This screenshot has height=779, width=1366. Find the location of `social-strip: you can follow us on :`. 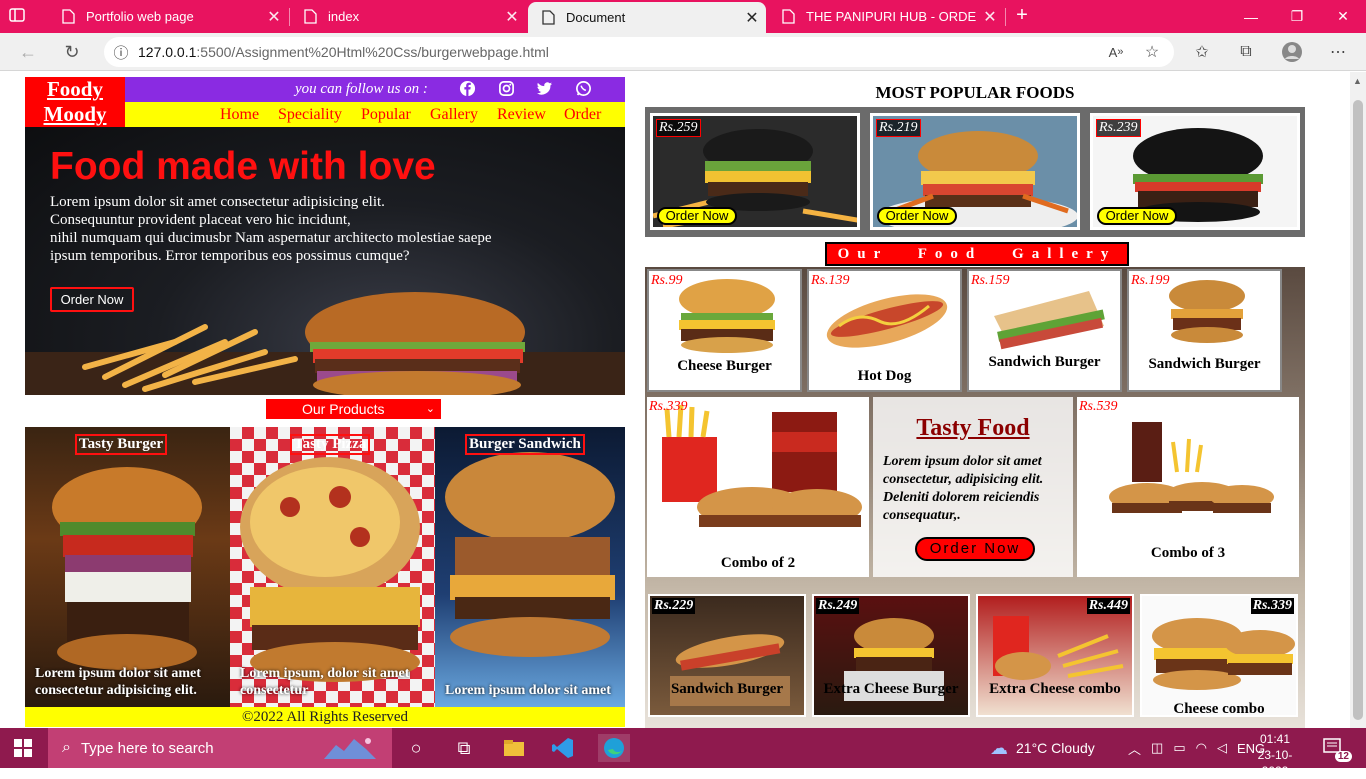

social-strip: you can follow us on : is located at coordinates (375, 89).